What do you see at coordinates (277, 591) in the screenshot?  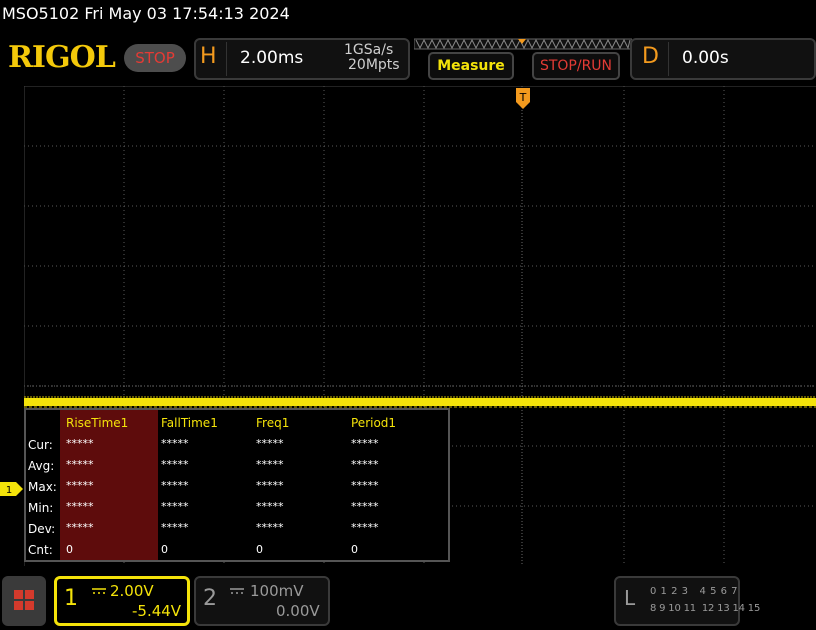 I see `ch2-vertical-scale: 100mV` at bounding box center [277, 591].